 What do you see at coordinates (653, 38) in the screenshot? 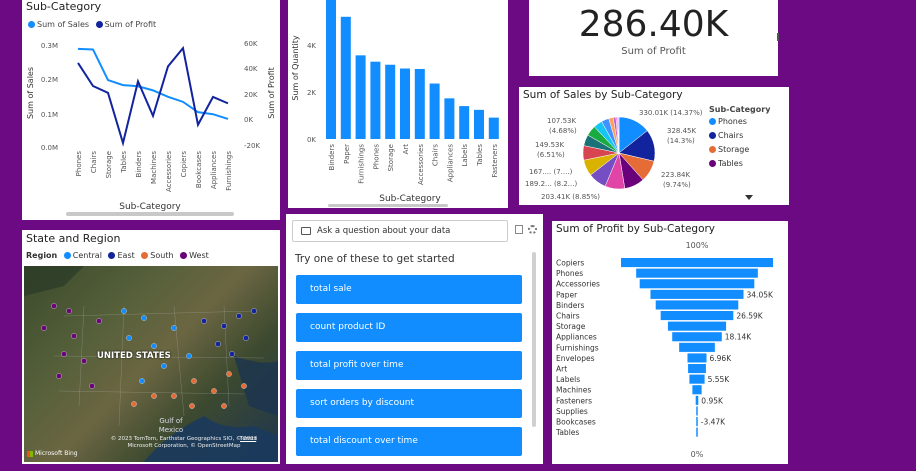
I see `kpi-card: 286.40K Sum of Profit` at bounding box center [653, 38].